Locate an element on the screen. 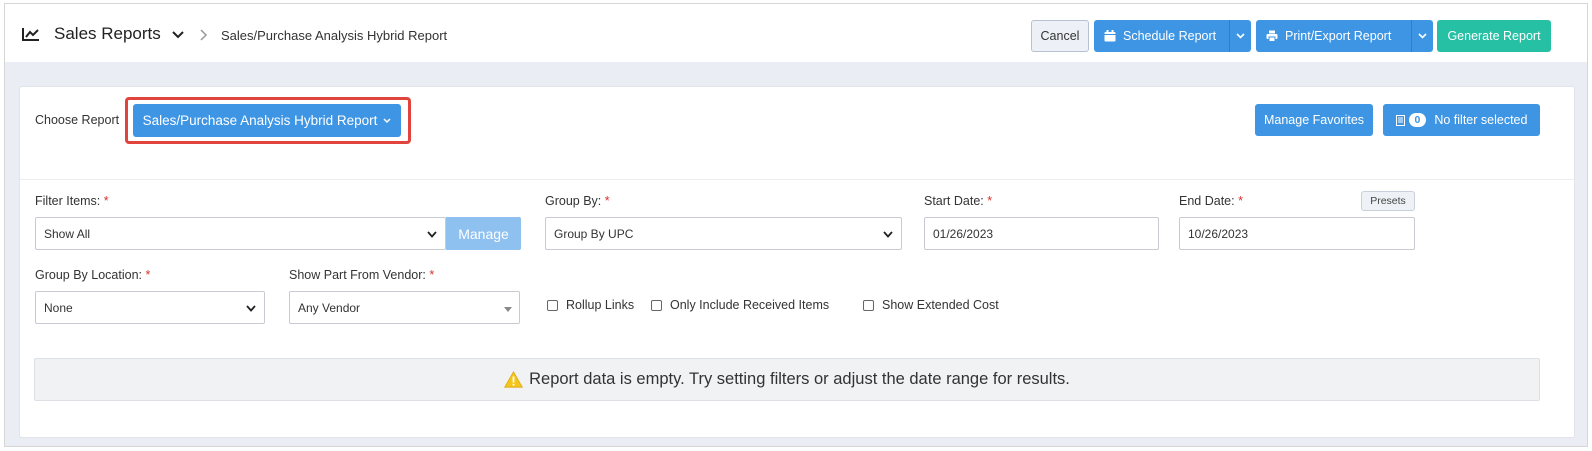  rollup-links-label: Rollup Links is located at coordinates (600, 305).